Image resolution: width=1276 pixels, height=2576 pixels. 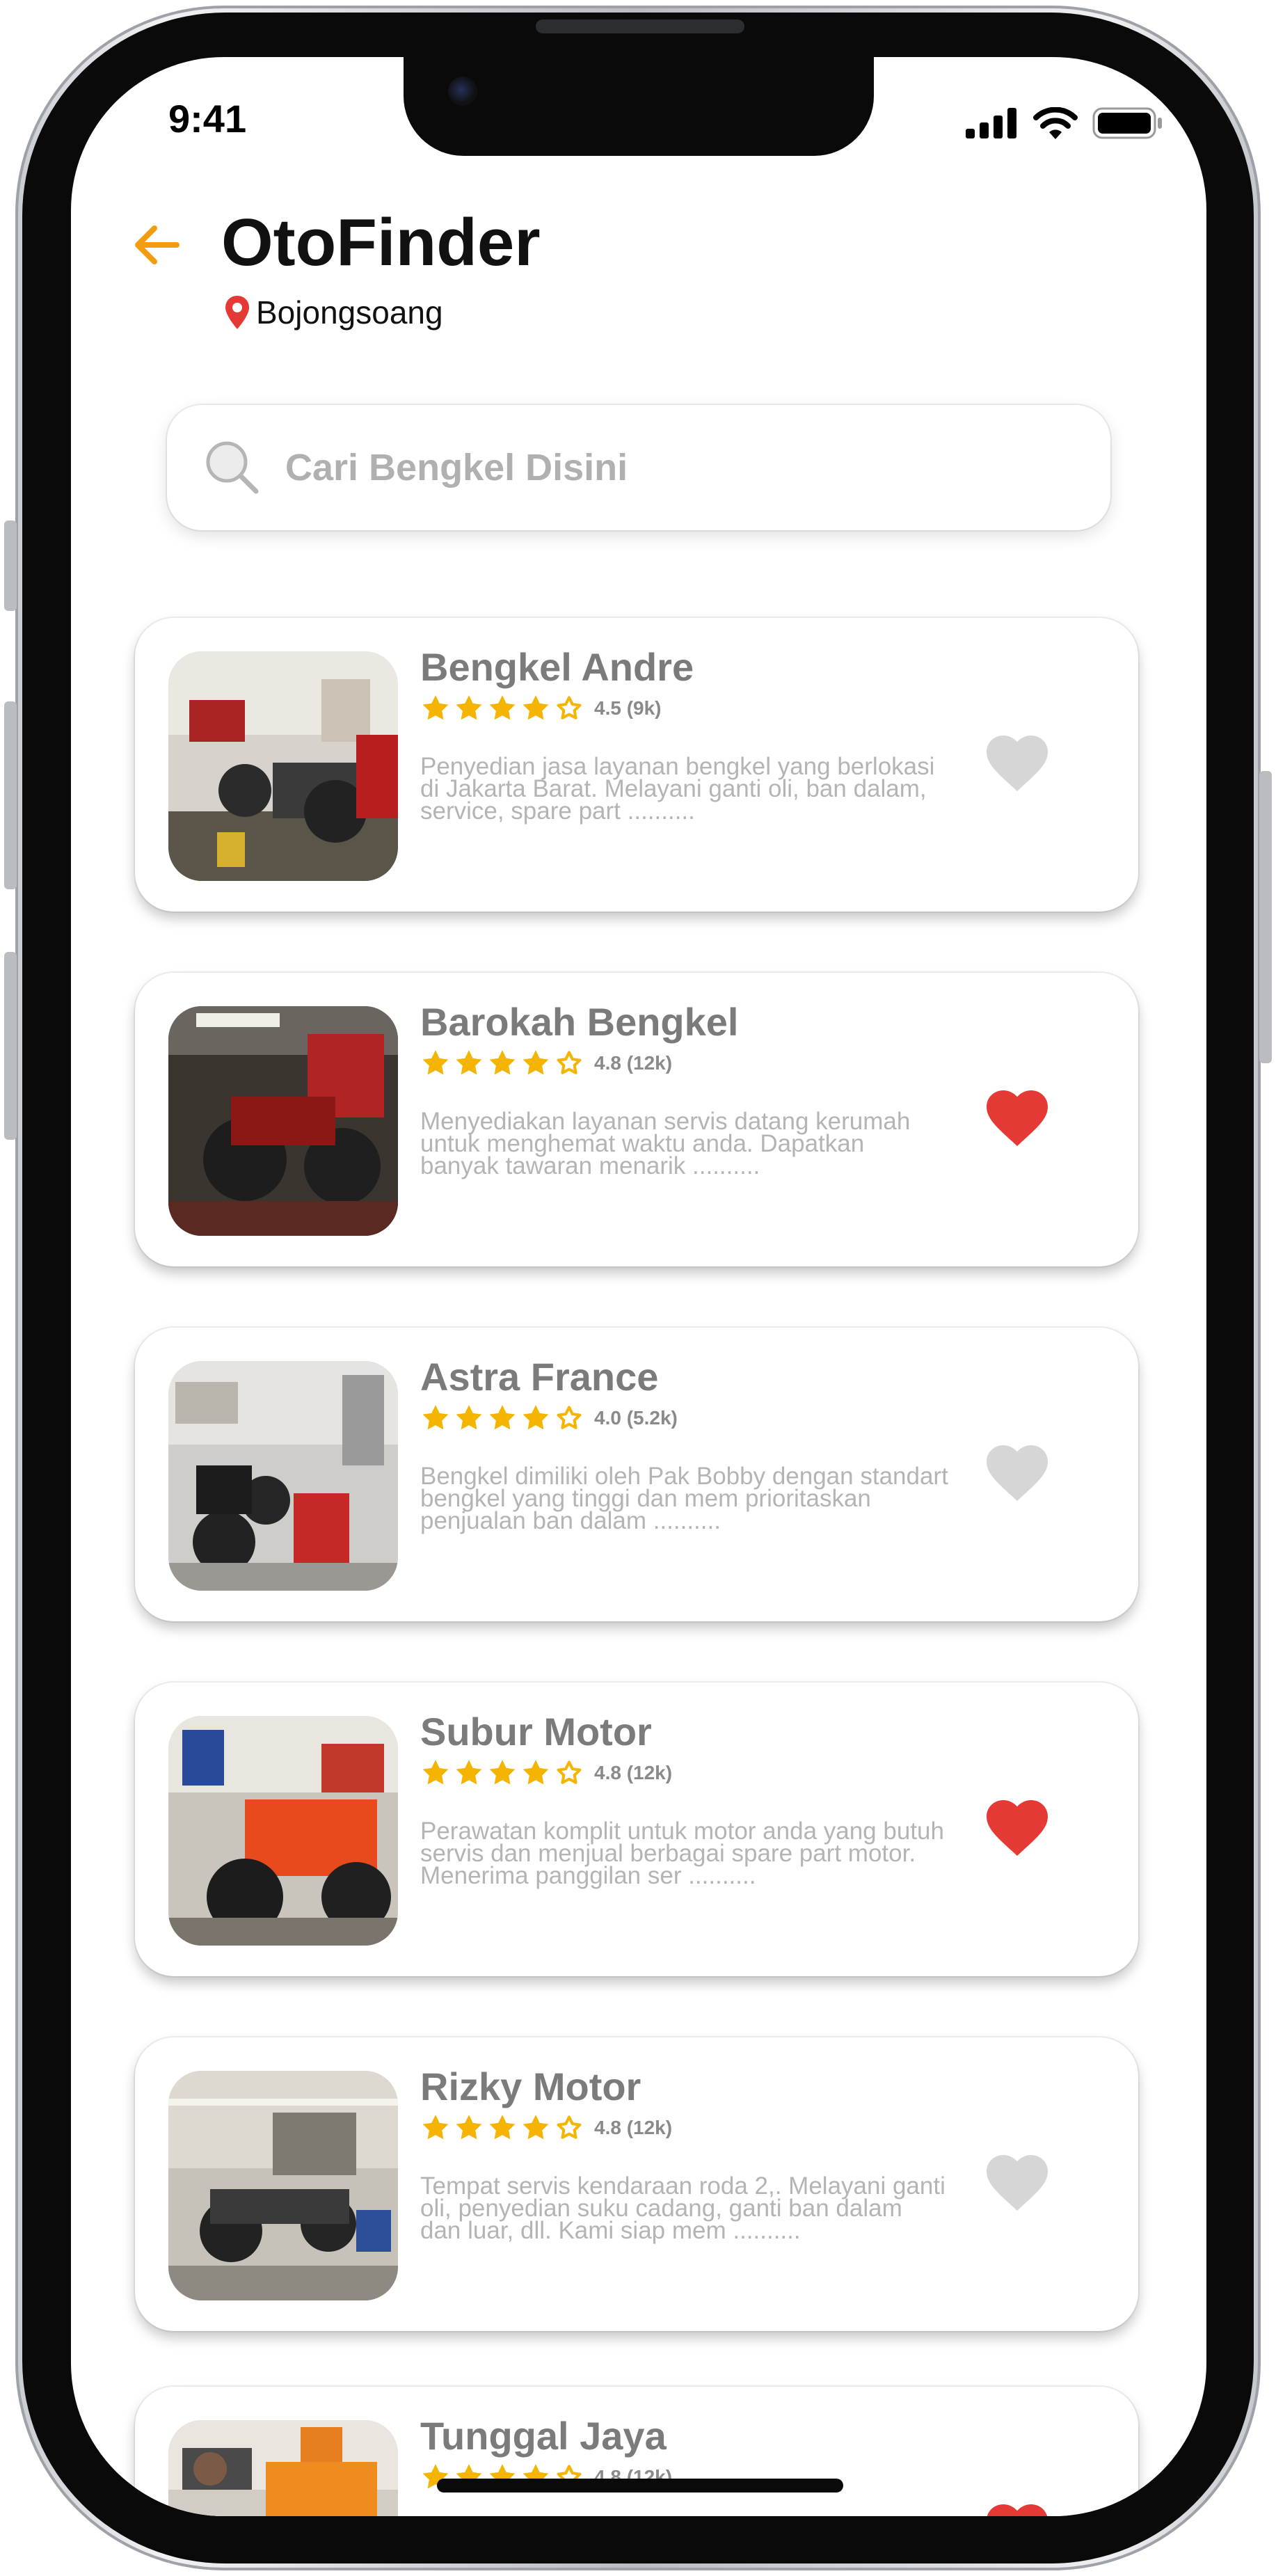 I want to click on rating: 4.5 (9k), so click(x=541, y=708).